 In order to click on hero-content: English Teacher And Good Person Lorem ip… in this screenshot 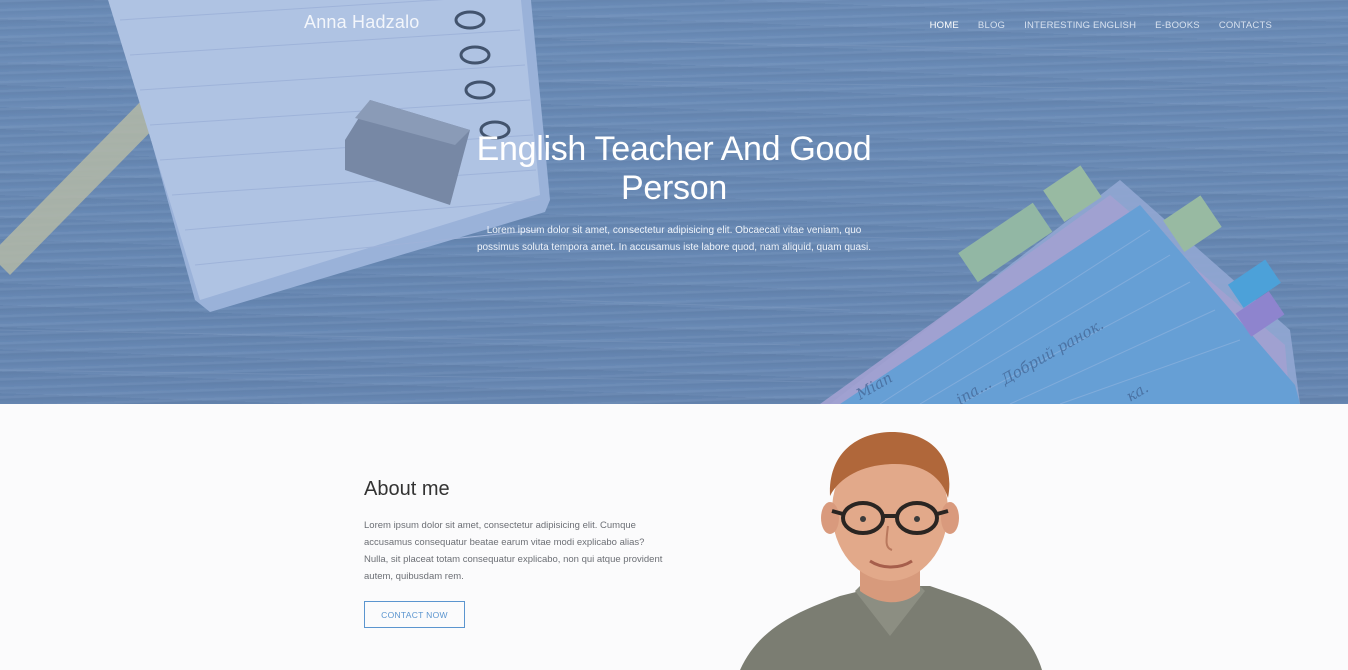, I will do `click(674, 193)`.